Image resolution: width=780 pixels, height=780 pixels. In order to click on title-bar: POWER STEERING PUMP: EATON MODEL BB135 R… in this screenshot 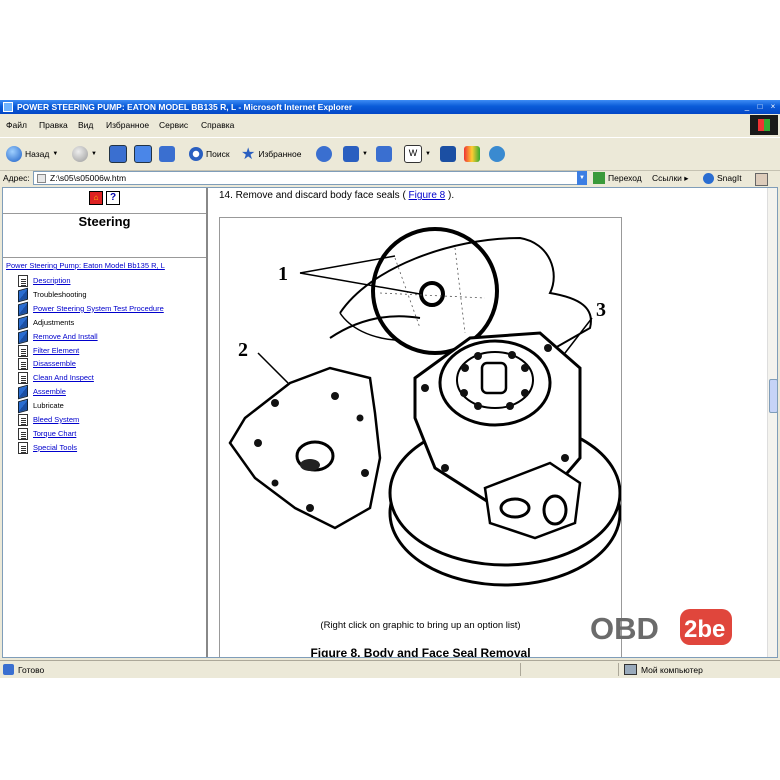, I will do `click(390, 107)`.